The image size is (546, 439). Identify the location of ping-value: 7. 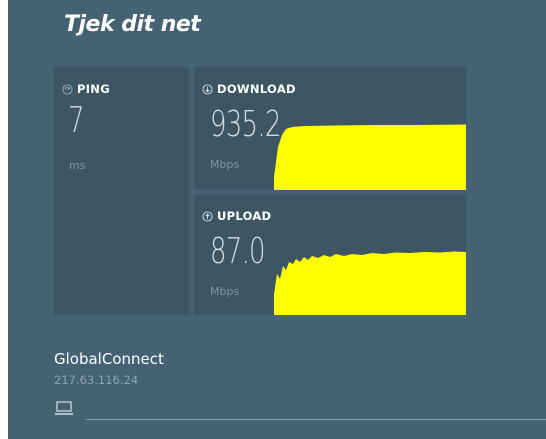
(76, 120).